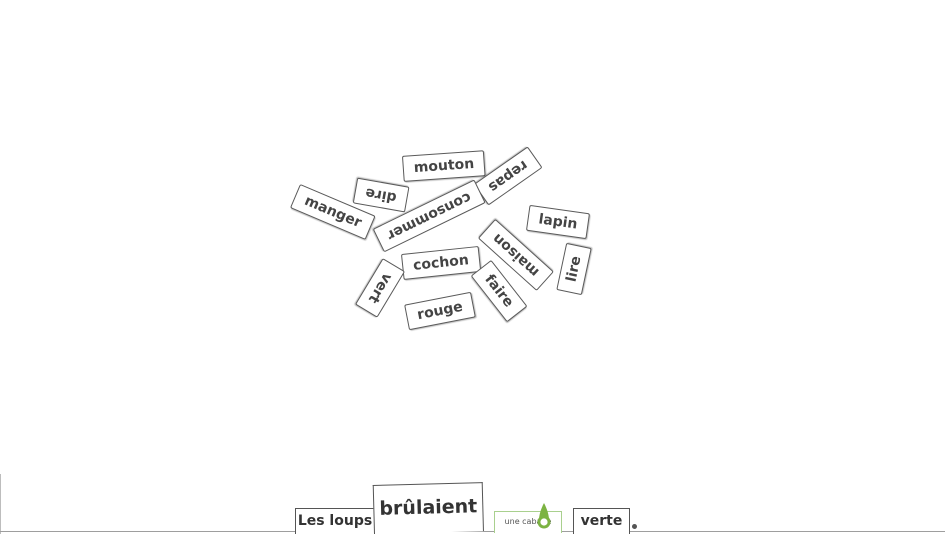  What do you see at coordinates (444, 166) in the screenshot?
I see `word-card-mouton: mouton` at bounding box center [444, 166].